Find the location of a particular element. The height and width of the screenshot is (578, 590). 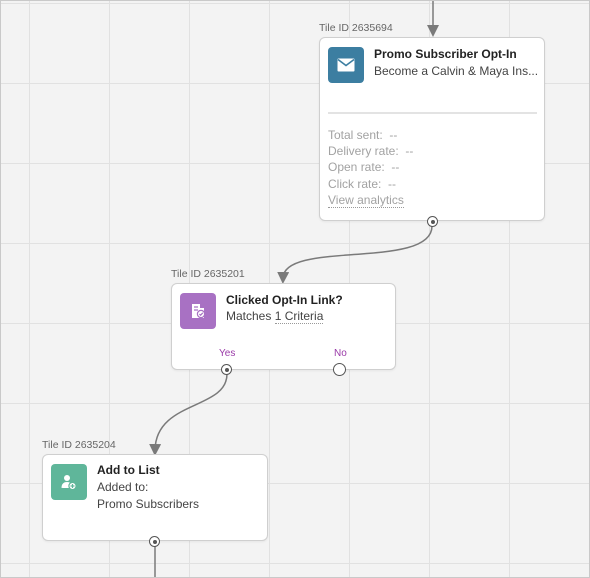

condition-matches: Matches 1 Criteria is located at coordinates (275, 316).